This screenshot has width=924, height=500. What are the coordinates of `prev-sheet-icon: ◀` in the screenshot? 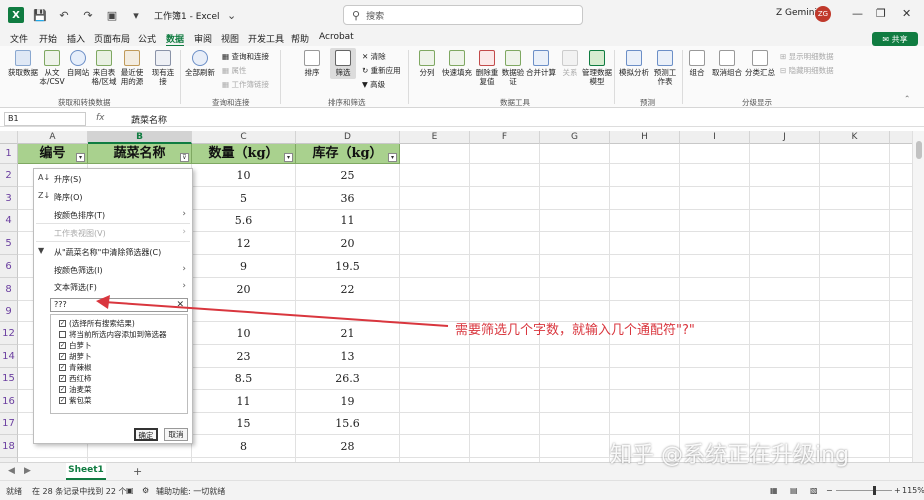 It's located at (11, 471).